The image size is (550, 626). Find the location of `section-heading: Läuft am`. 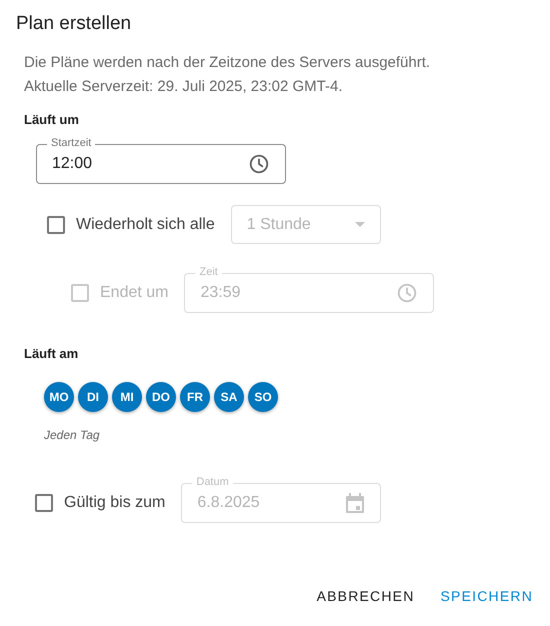

section-heading: Läuft am is located at coordinates (51, 354).